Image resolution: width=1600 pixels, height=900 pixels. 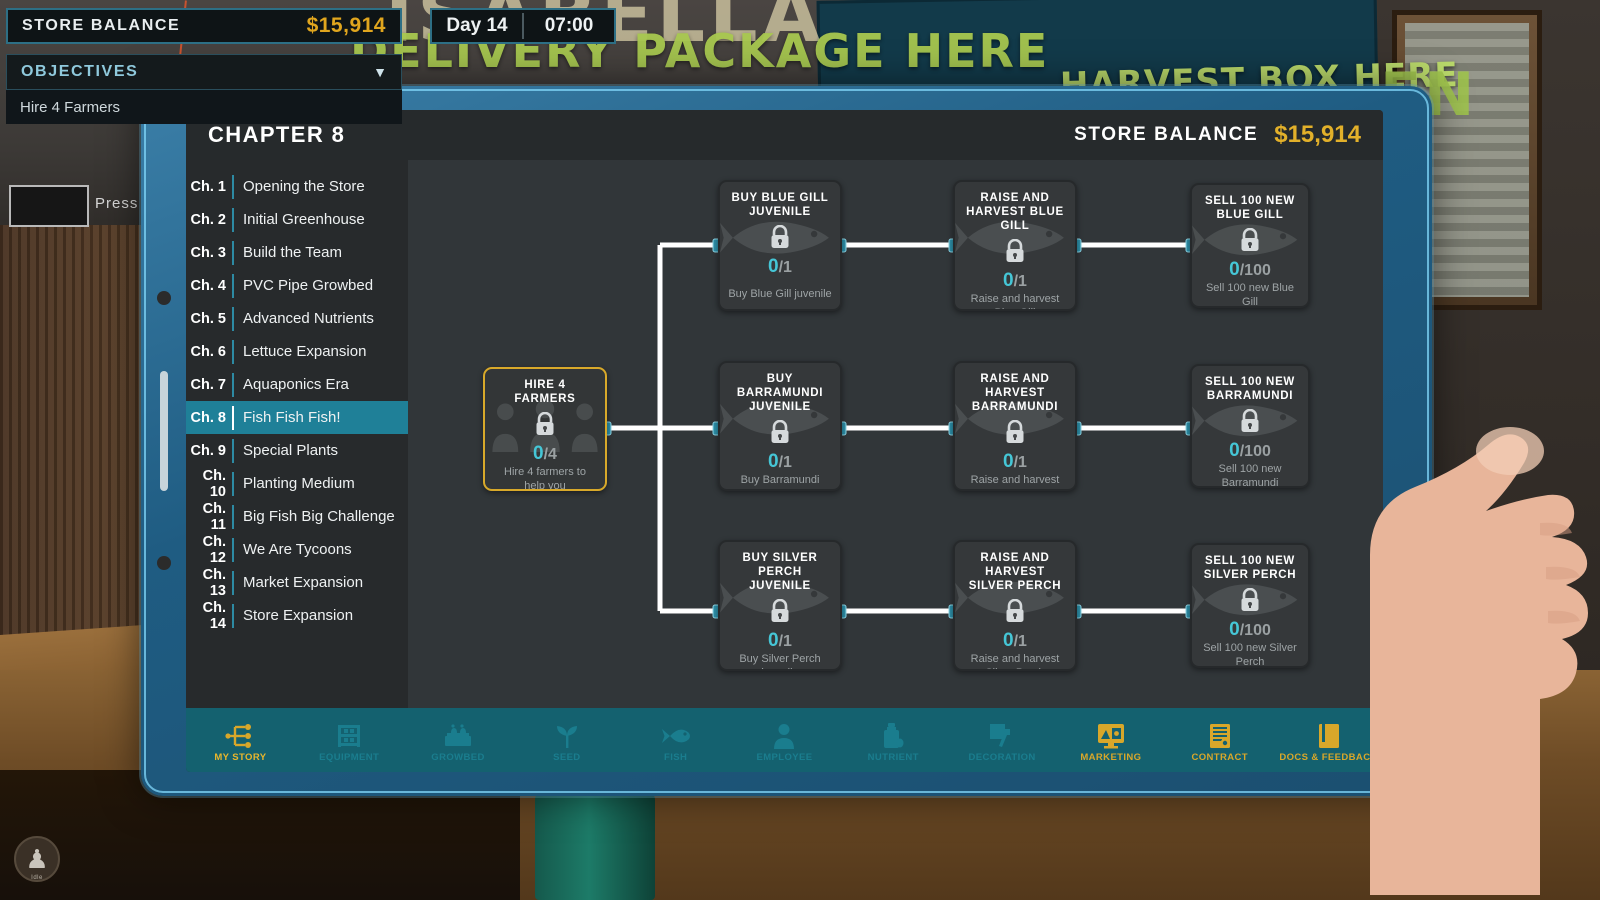 What do you see at coordinates (164, 431) in the screenshot?
I see `volume-slider` at bounding box center [164, 431].